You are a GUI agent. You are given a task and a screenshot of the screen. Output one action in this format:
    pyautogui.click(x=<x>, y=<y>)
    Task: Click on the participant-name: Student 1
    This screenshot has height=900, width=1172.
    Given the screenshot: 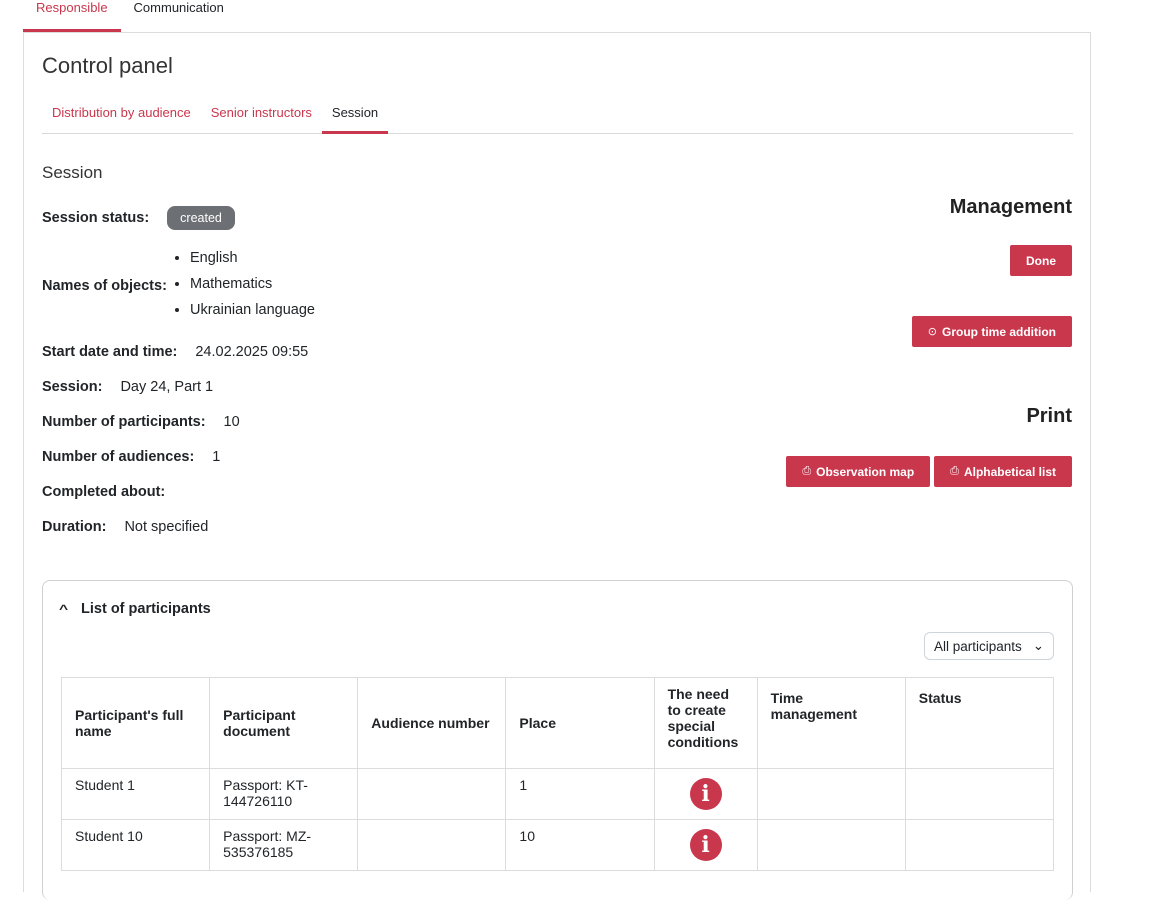 What is the action you would take?
    pyautogui.click(x=135, y=794)
    